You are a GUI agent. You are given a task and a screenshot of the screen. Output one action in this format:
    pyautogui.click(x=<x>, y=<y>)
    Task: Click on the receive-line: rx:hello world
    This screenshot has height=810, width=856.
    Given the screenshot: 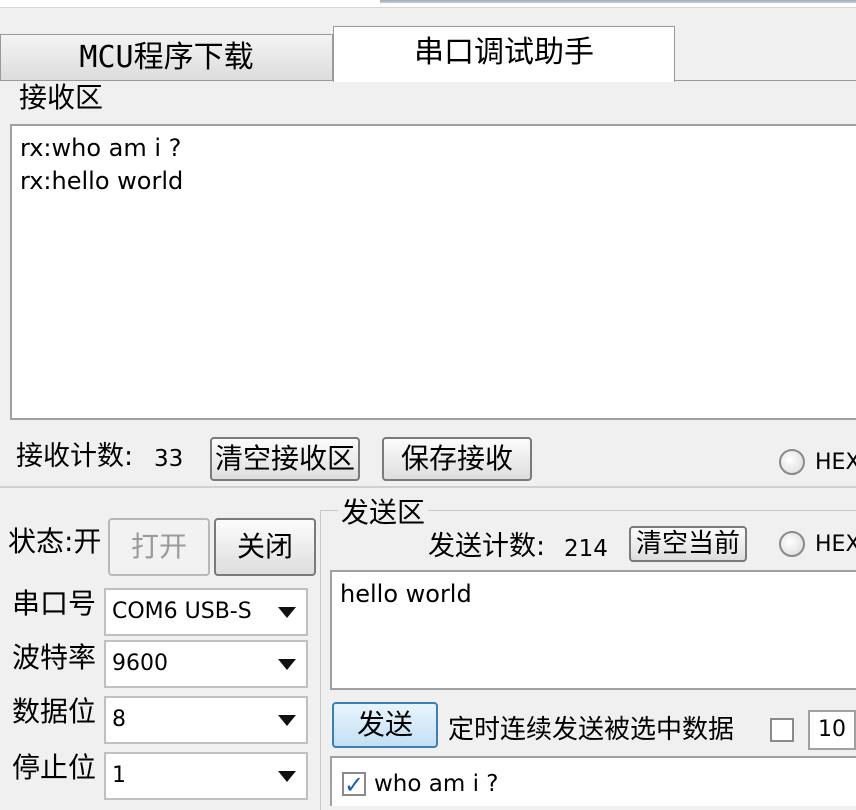 What is the action you would take?
    pyautogui.click(x=102, y=181)
    